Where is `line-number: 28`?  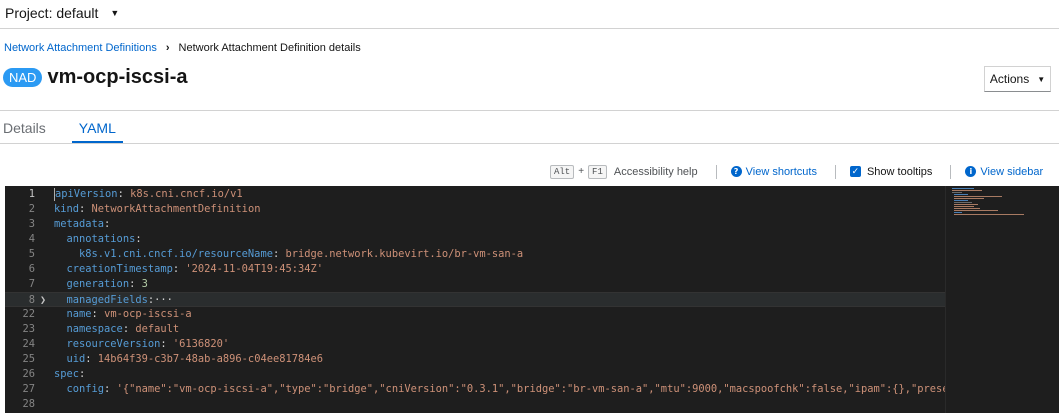
line-number: 28 is located at coordinates (28, 404).